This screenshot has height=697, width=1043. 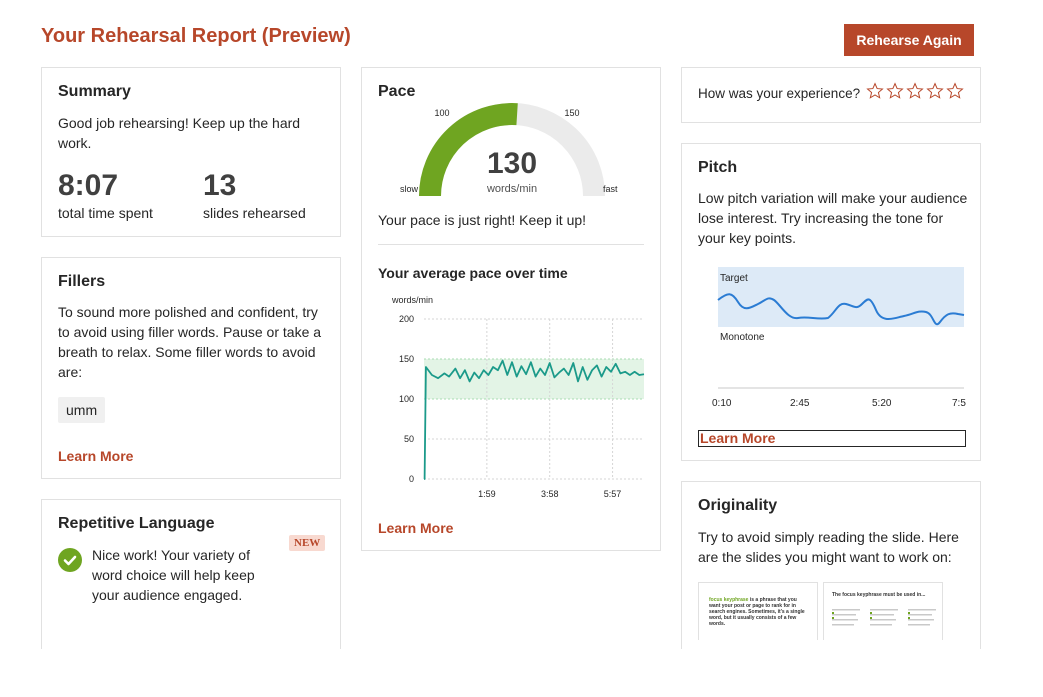 I want to click on pace-divider, so click(x=511, y=244).